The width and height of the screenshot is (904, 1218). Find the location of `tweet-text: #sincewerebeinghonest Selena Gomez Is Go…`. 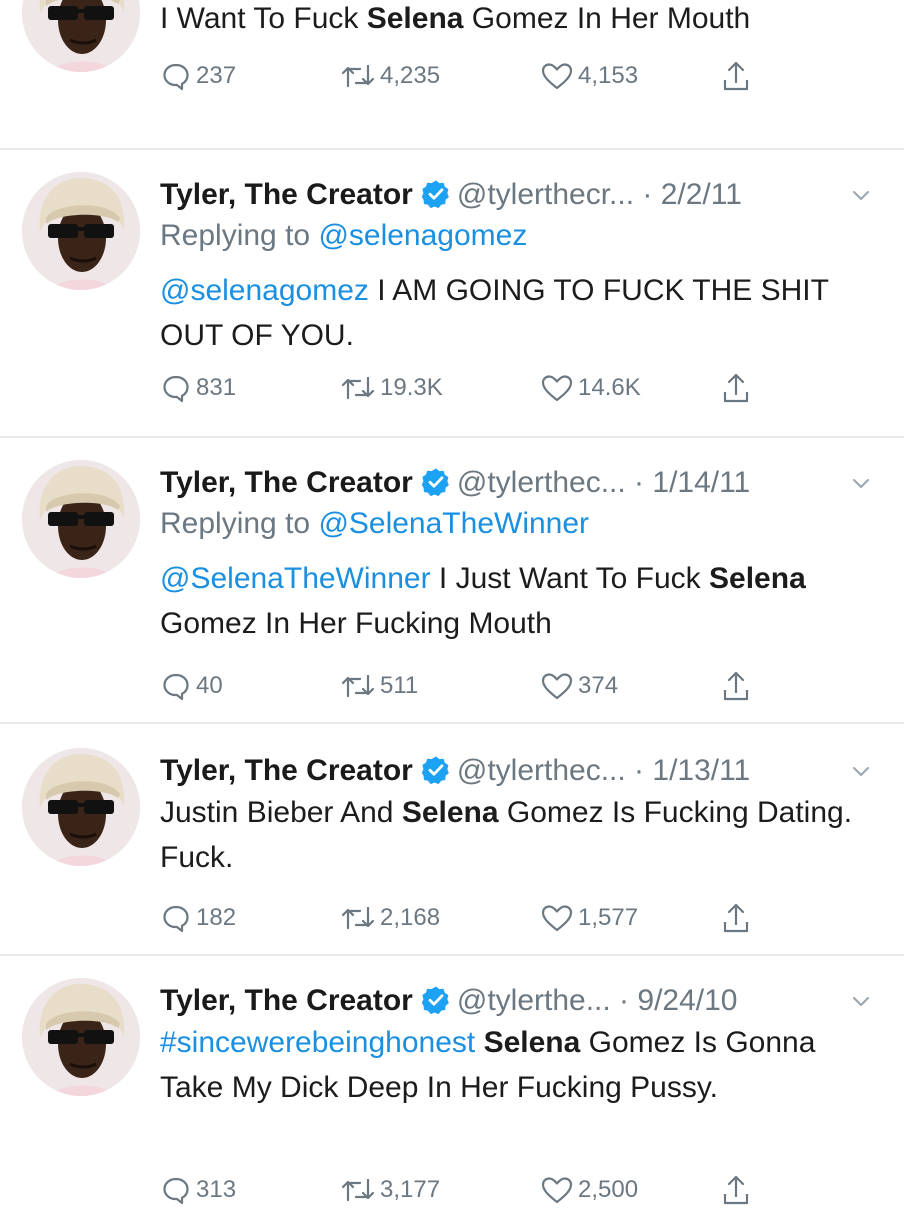

tweet-text: #sincewerebeinghonest Selena Gomez Is Go… is located at coordinates (510, 1065).